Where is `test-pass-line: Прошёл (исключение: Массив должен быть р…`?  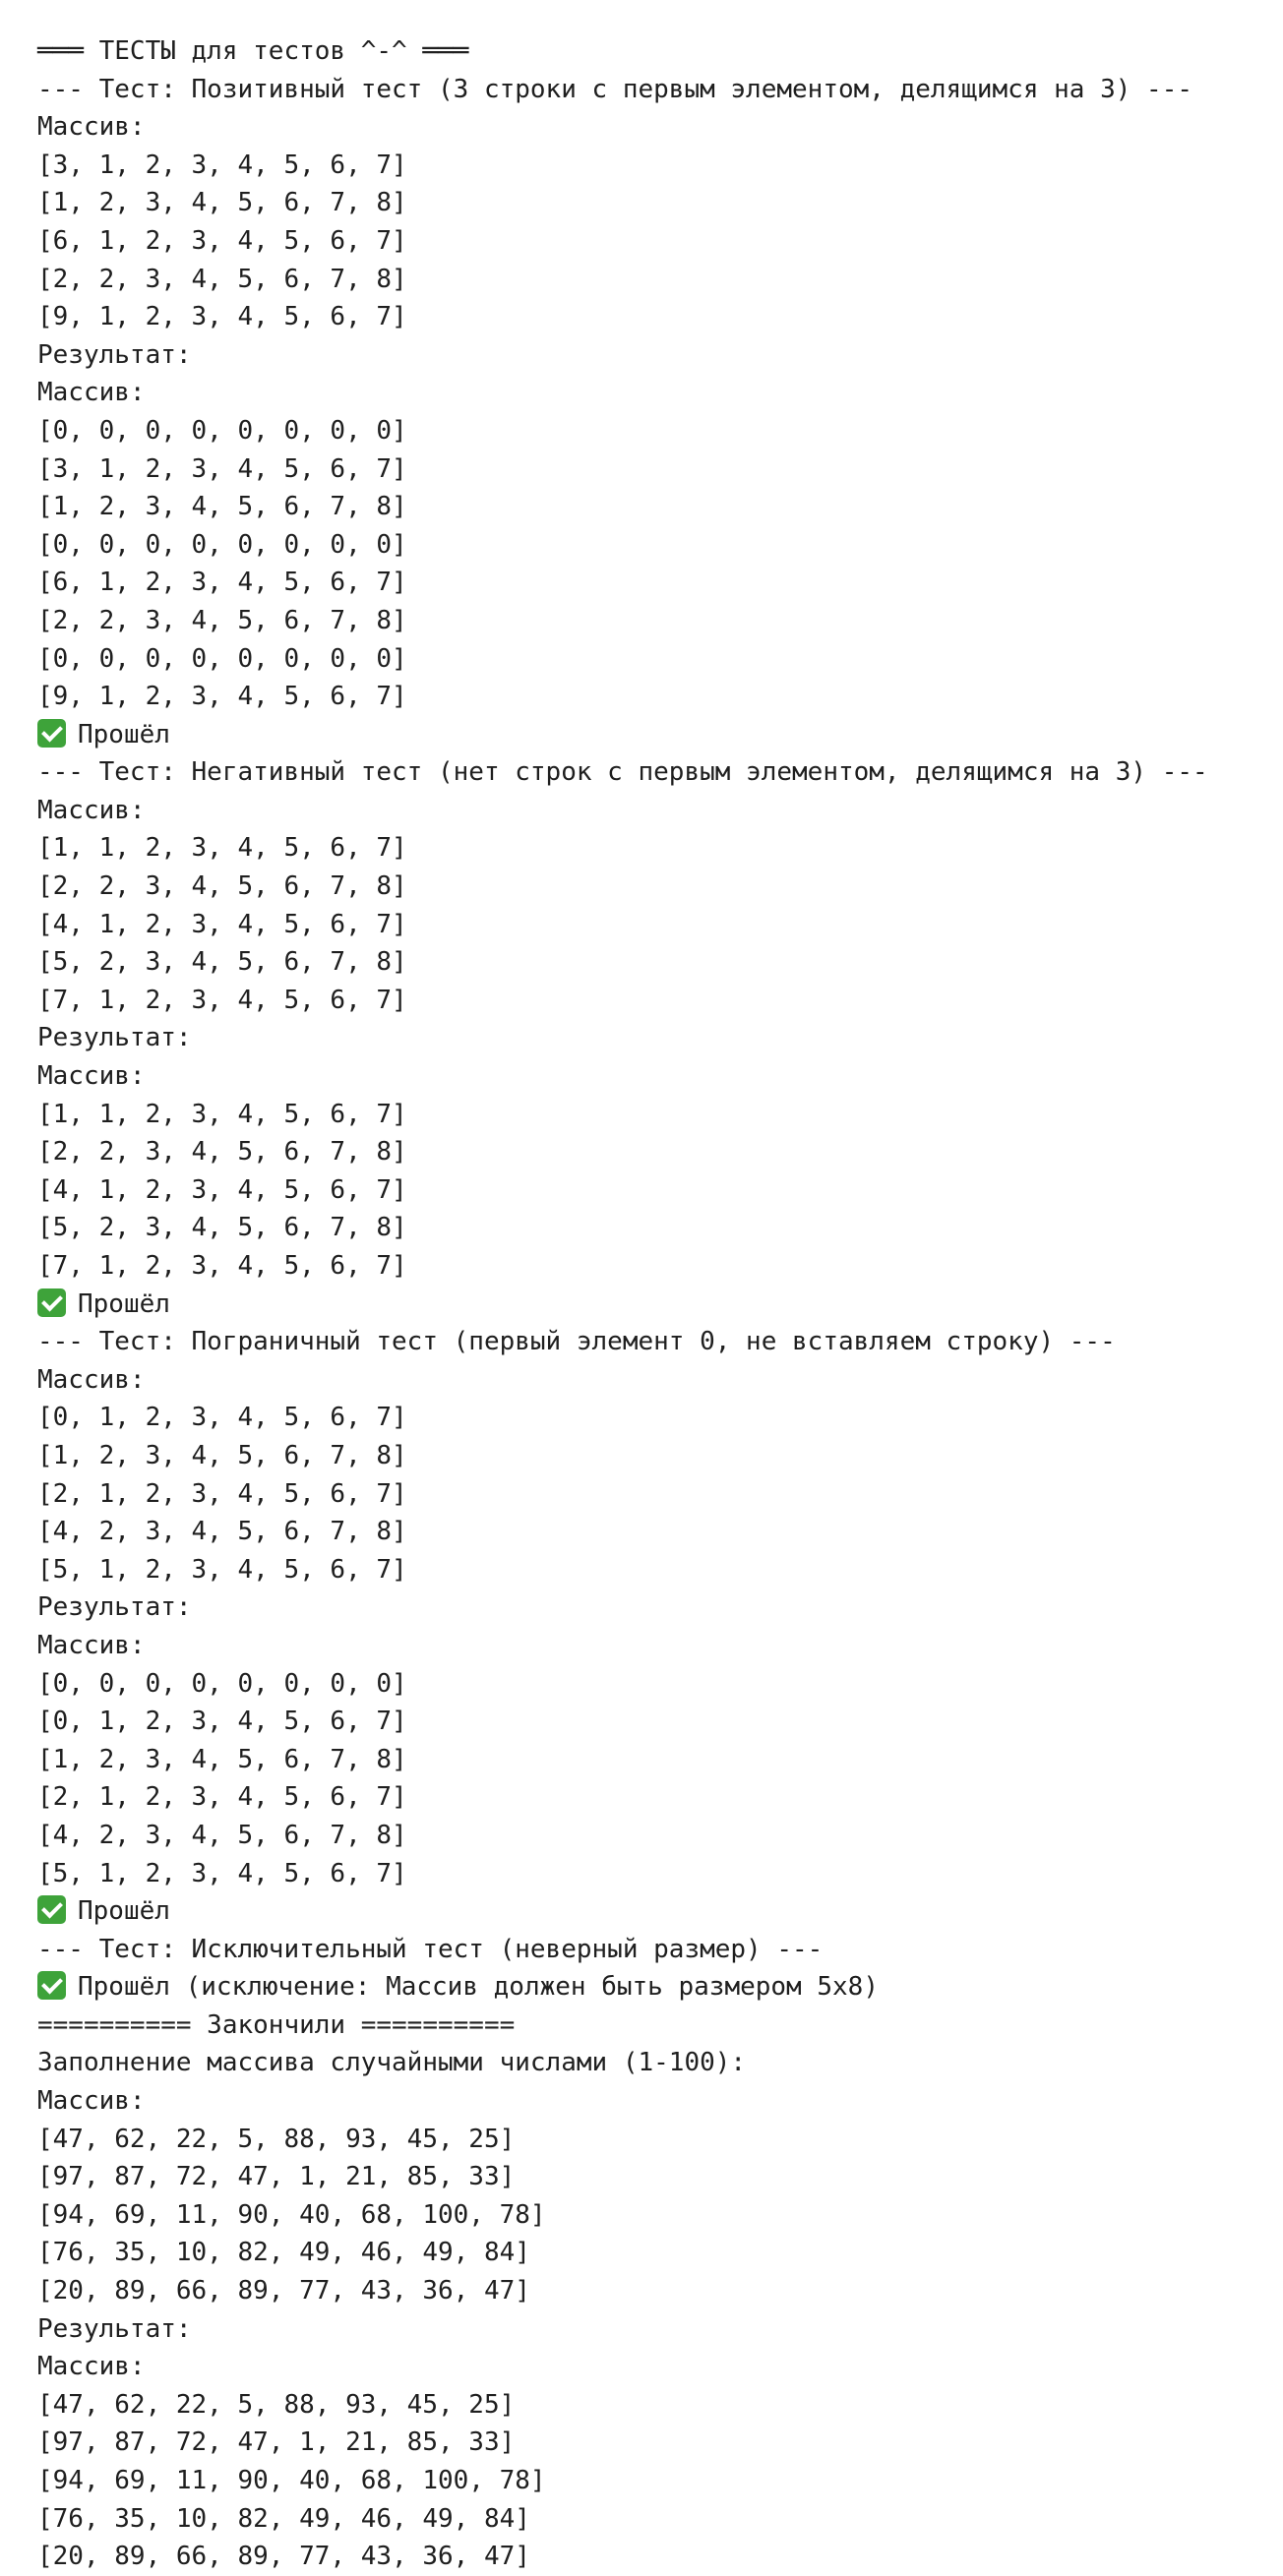 test-pass-line: Прошёл (исключение: Массив должен быть р… is located at coordinates (650, 1988).